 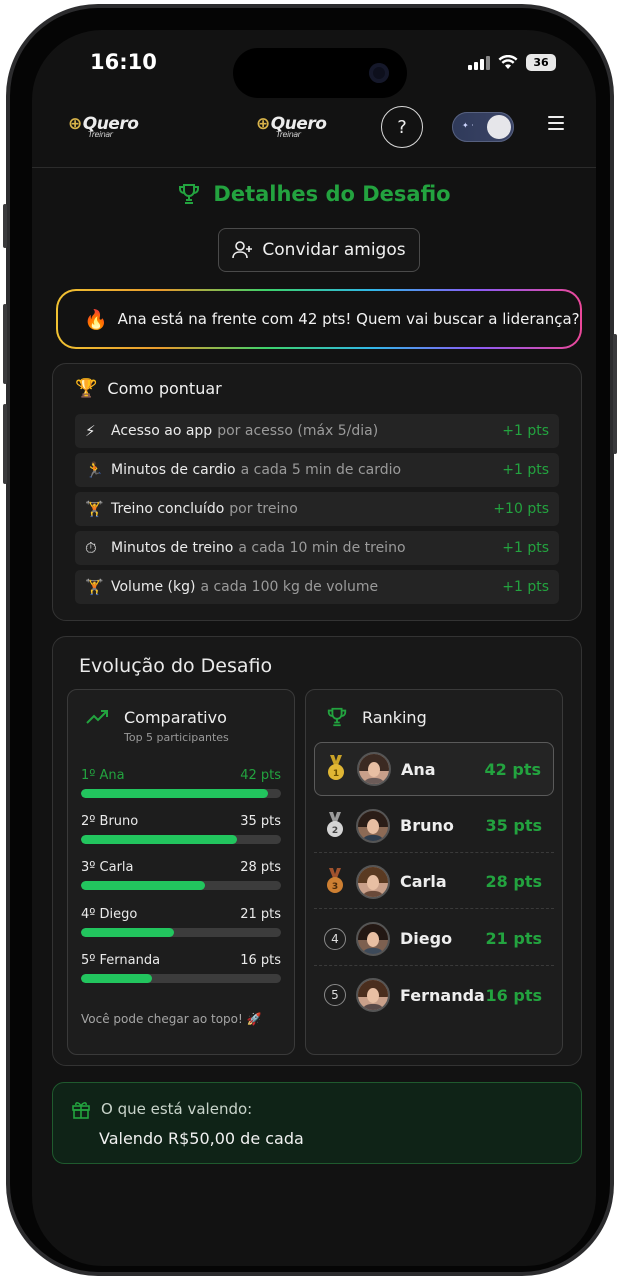 I want to click on comparison-header: Comparativo Top 5 participantes, so click(x=157, y=726).